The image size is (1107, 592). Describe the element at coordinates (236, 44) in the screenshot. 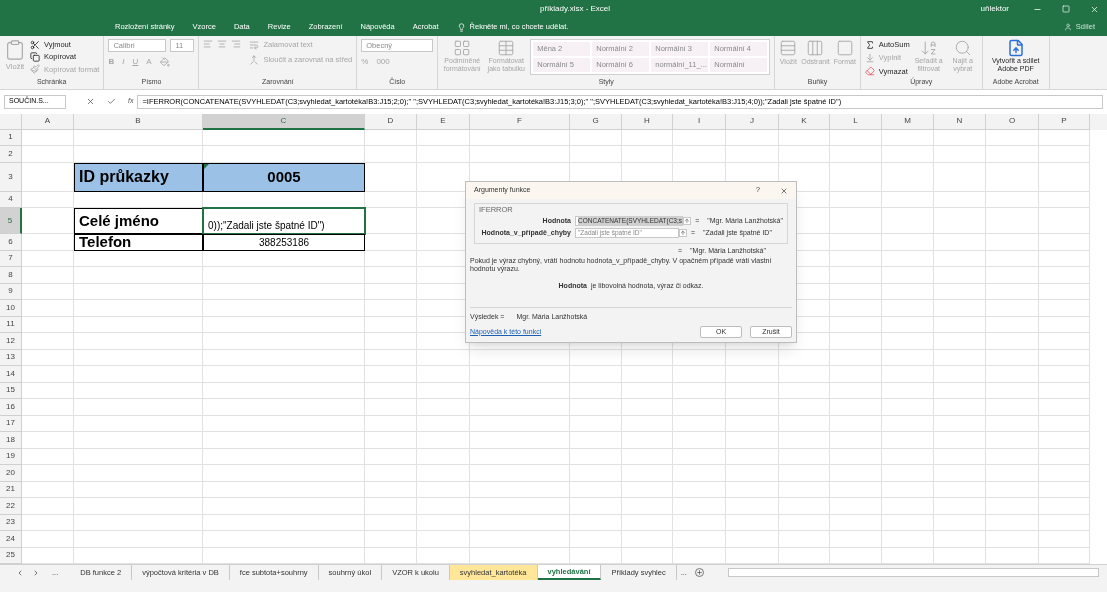

I see `align-right-icon` at that location.